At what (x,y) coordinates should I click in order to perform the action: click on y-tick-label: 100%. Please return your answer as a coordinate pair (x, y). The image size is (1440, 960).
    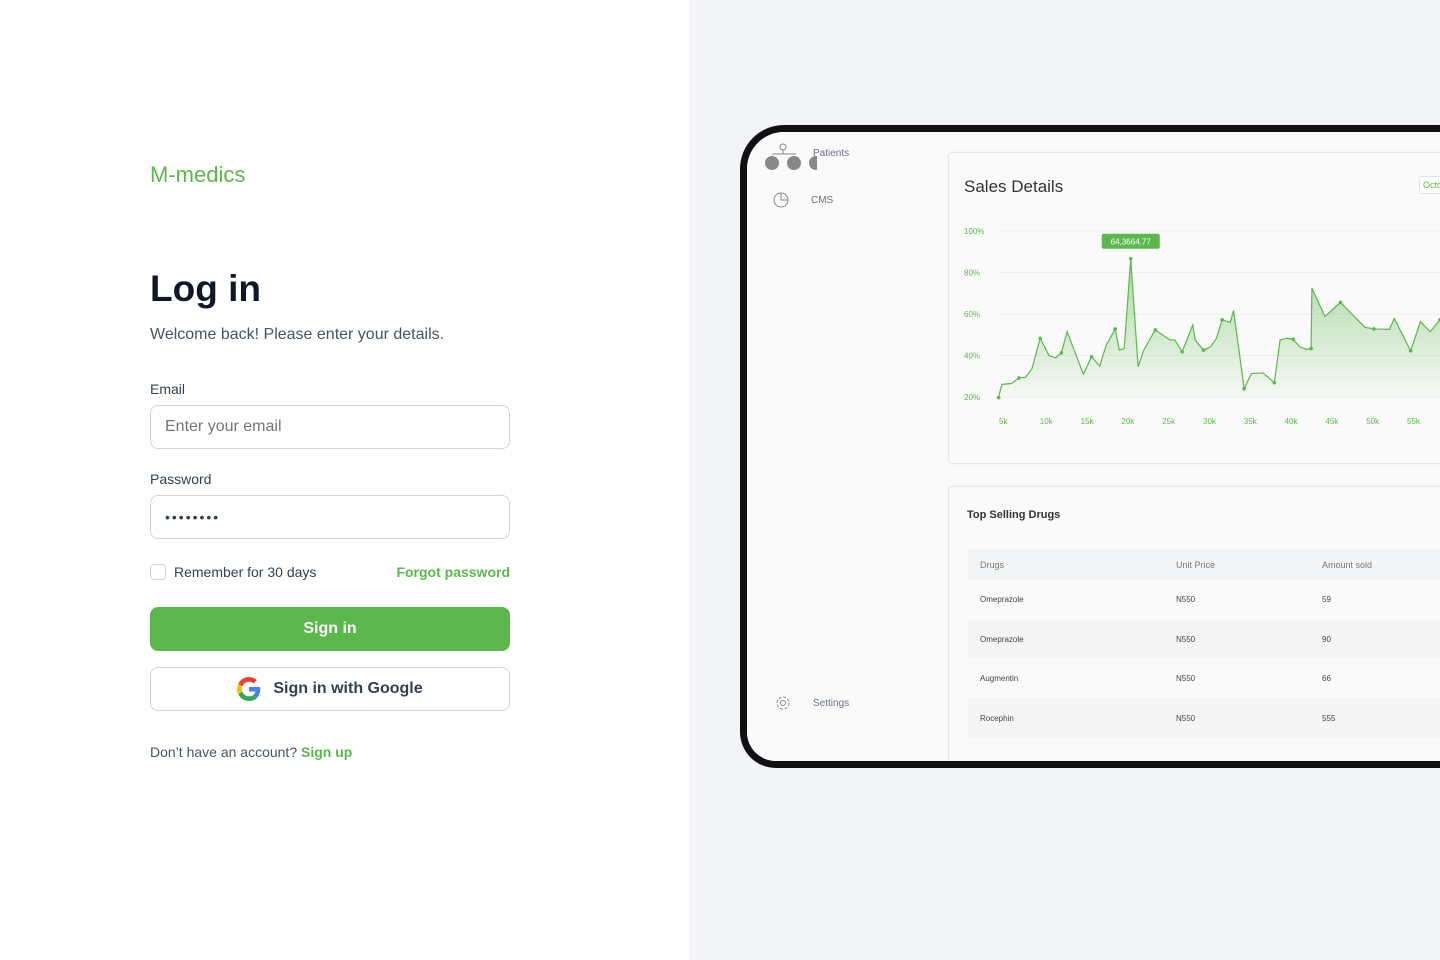
    Looking at the image, I should click on (974, 231).